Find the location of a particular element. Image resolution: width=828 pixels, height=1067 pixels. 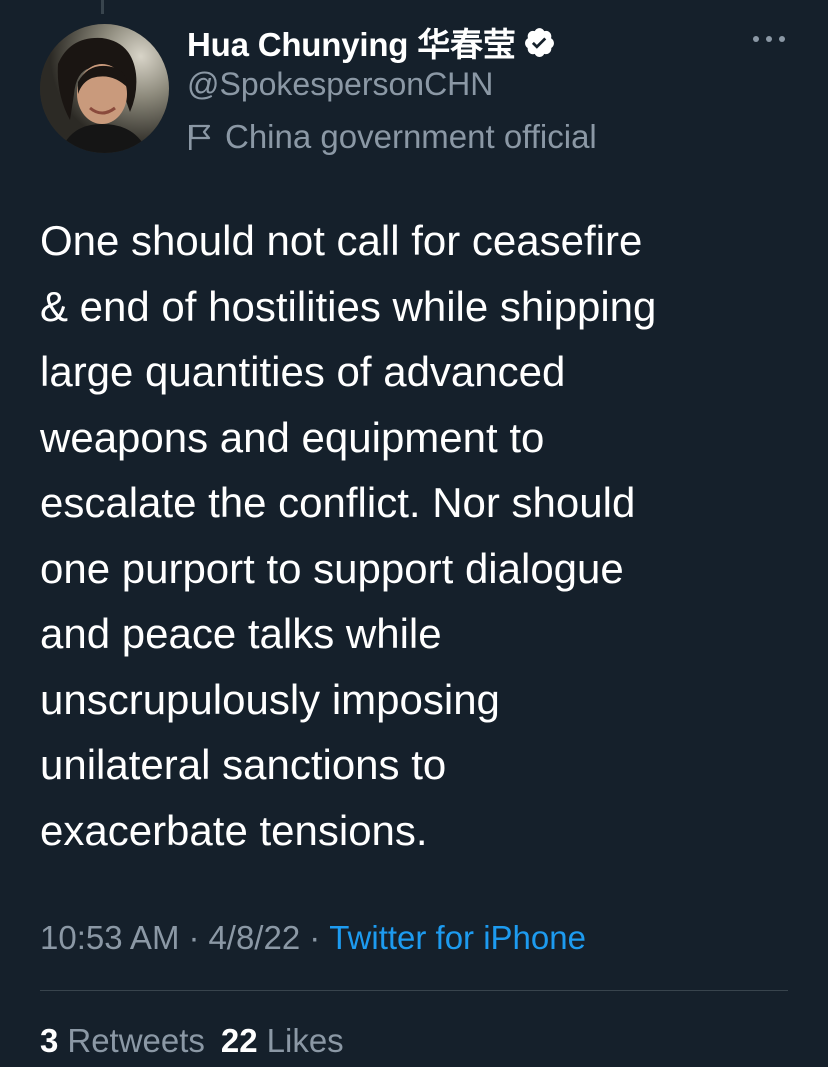

tweet-time: 10:53 AM is located at coordinates (109, 938).